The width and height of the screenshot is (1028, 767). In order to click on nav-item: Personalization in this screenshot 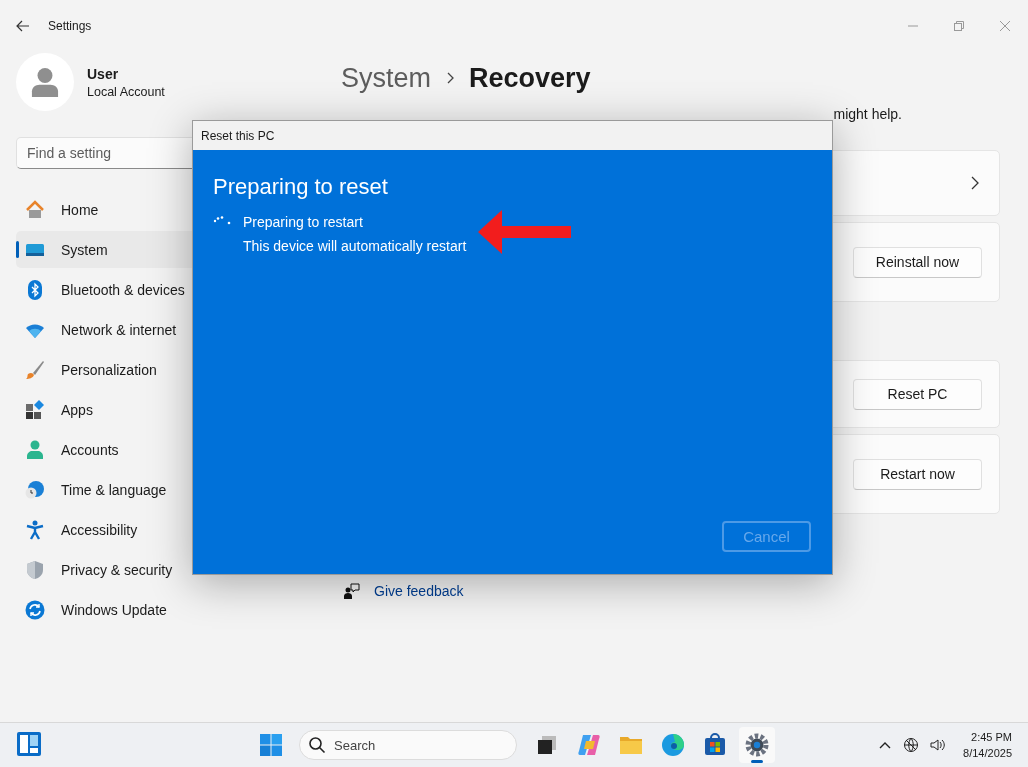, I will do `click(158, 369)`.